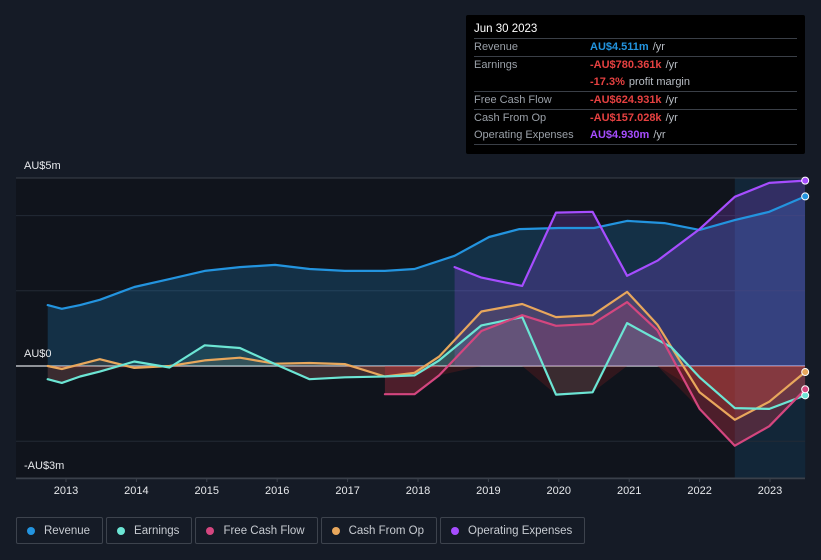 The width and height of the screenshot is (821, 560). I want to click on legend-label: Cash From Op, so click(386, 530).